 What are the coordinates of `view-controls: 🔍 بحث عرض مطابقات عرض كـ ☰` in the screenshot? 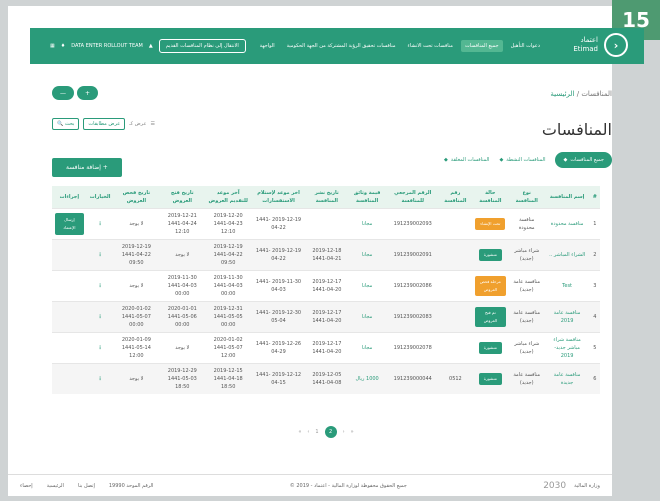 It's located at (103, 124).